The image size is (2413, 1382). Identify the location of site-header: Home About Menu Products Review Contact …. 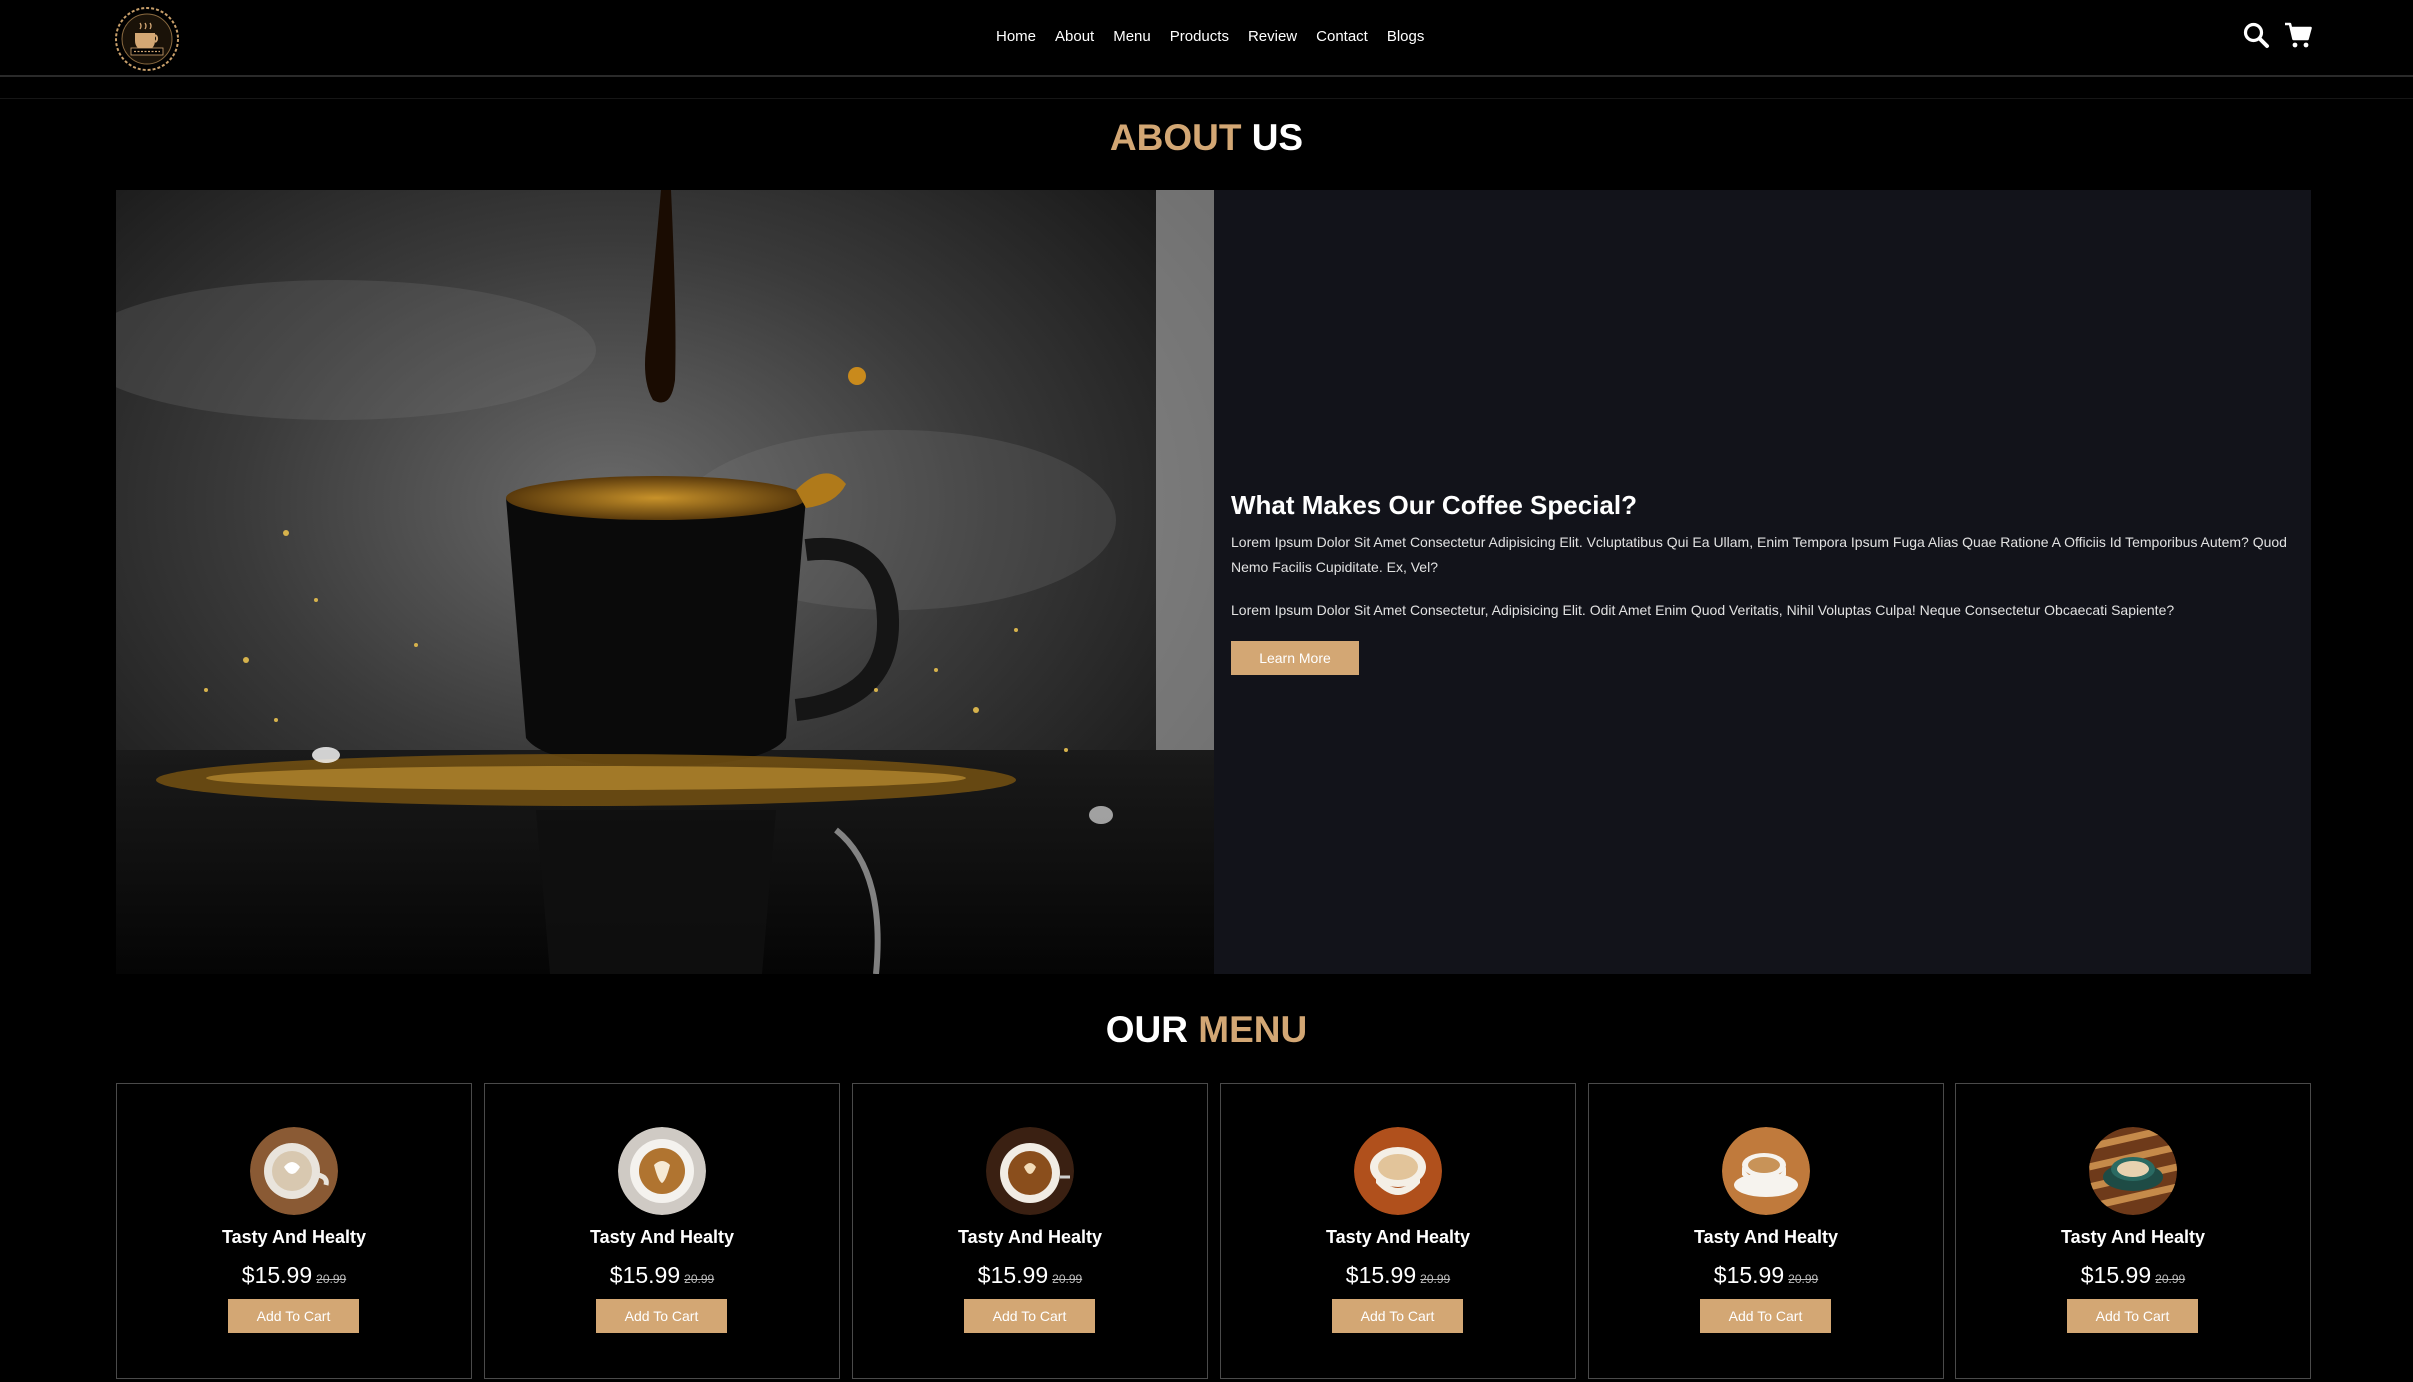
(1206, 38).